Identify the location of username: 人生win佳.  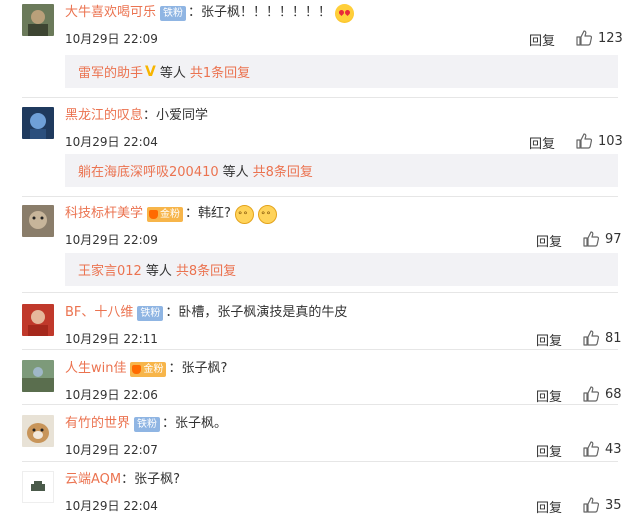
(95, 369).